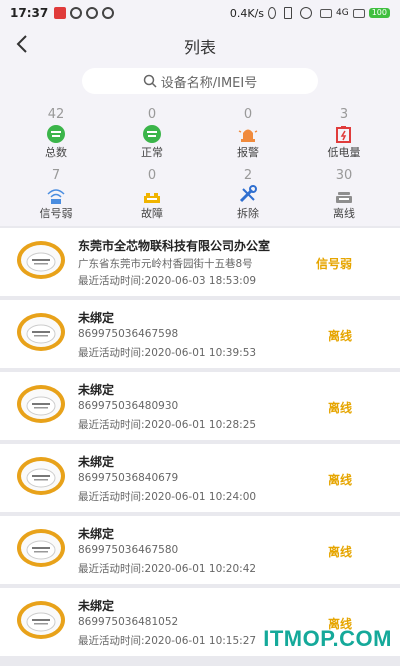  I want to click on watermark: ITMOP.COM, so click(327, 638).